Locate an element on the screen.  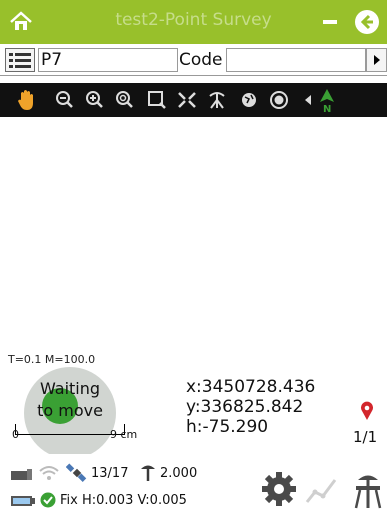
page-counter: 1/1 is located at coordinates (365, 437).